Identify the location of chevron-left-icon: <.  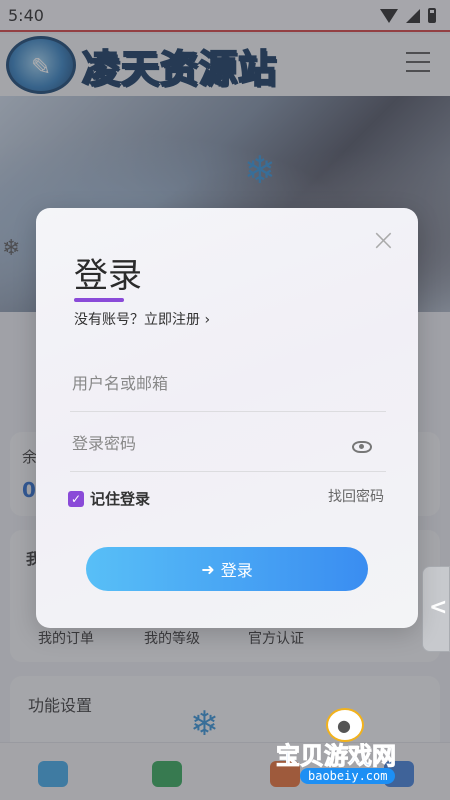
(438, 607).